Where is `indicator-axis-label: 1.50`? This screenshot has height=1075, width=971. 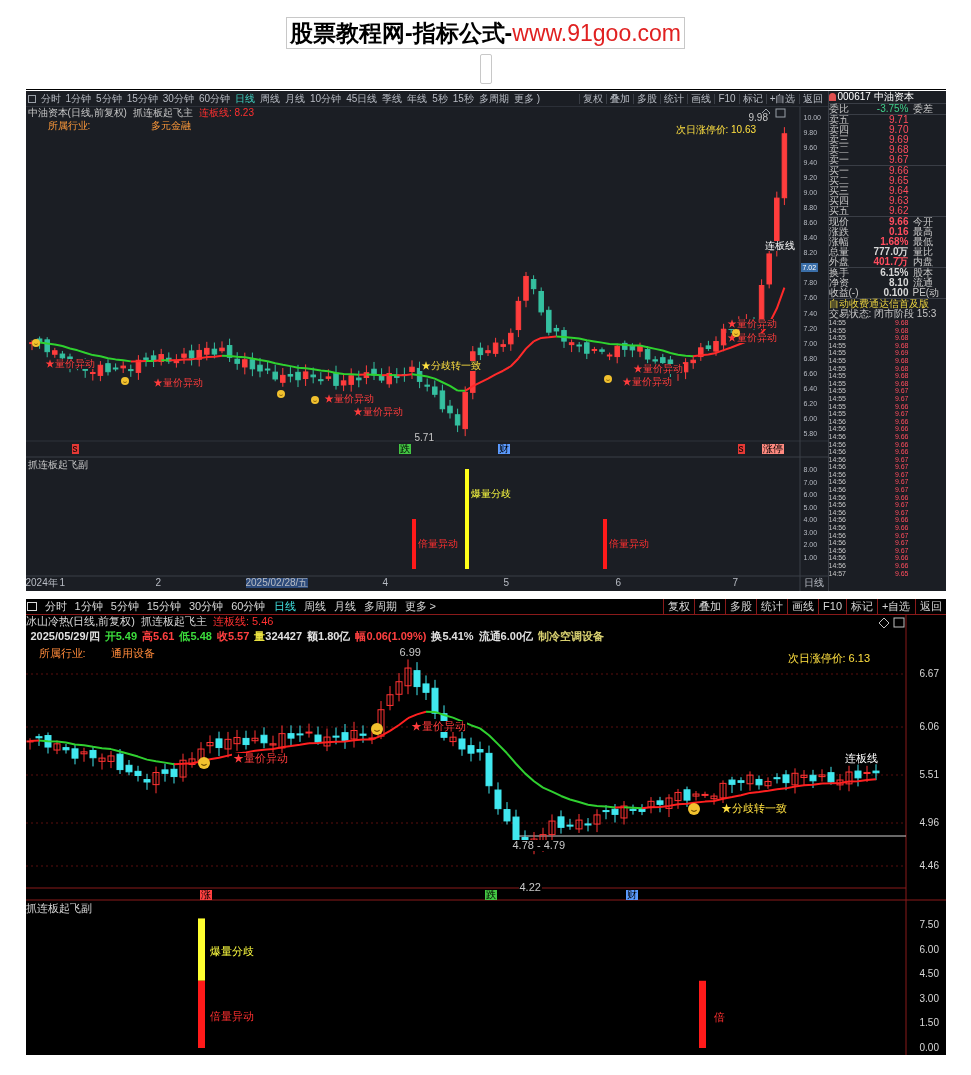
indicator-axis-label: 1.50 is located at coordinates (929, 1023).